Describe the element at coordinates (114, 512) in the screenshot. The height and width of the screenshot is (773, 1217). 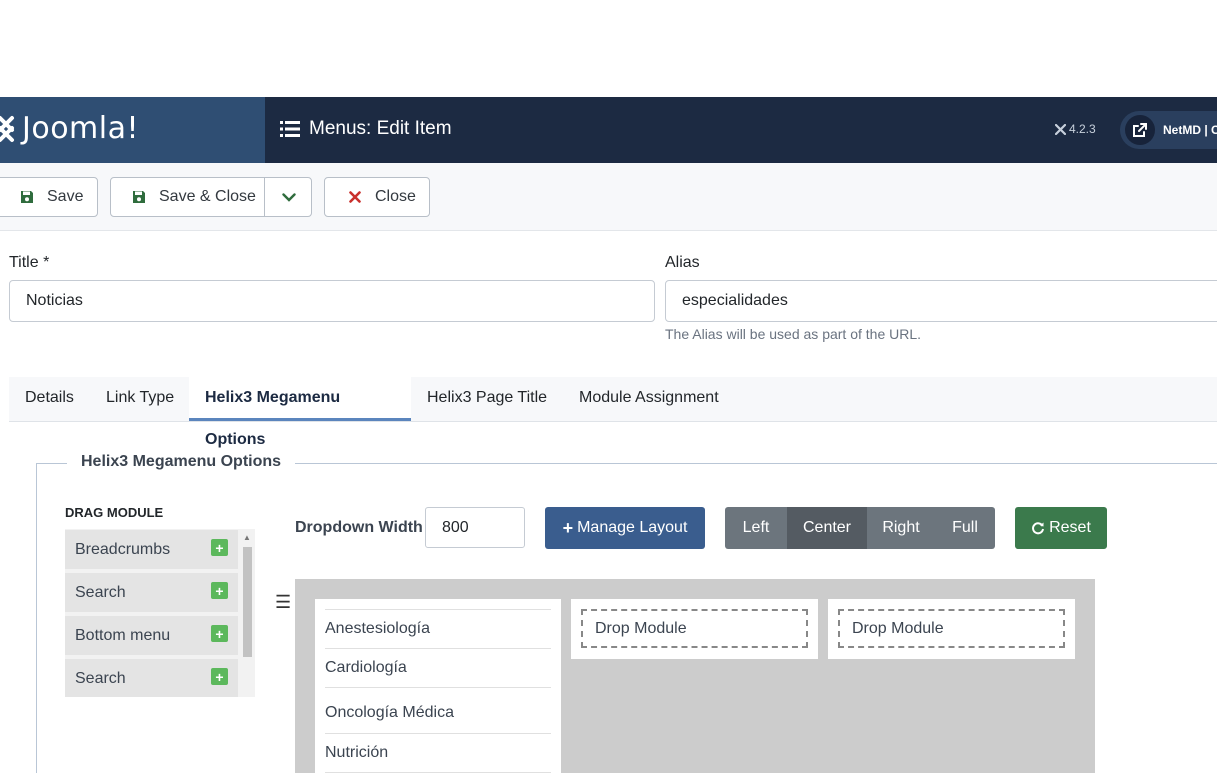
I see `drag-module-title: DRAG MODULE` at that location.